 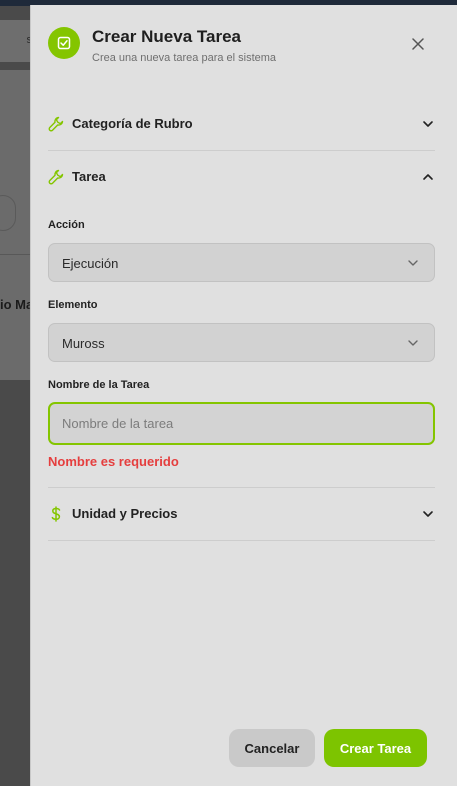 I want to click on accion-select: Ejecución, so click(x=241, y=262).